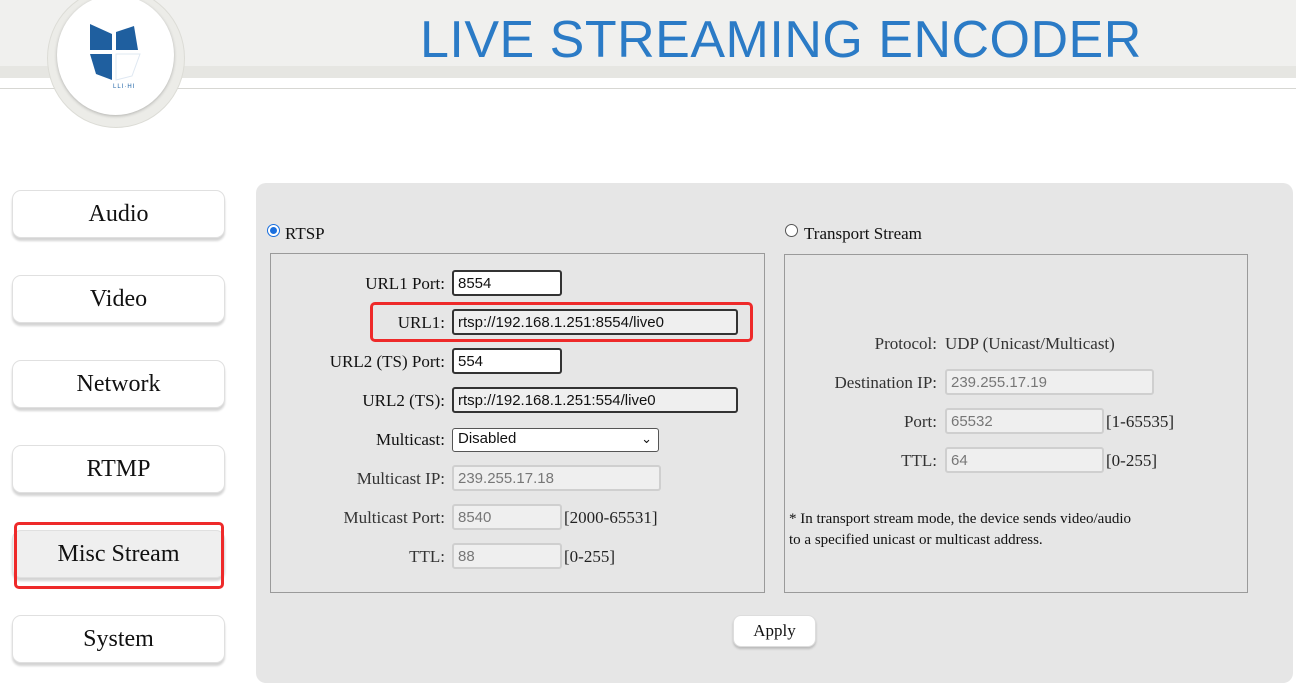 Image resolution: width=1296 pixels, height=688 pixels. What do you see at coordinates (410, 439) in the screenshot?
I see `multicast-label: Multicast:` at bounding box center [410, 439].